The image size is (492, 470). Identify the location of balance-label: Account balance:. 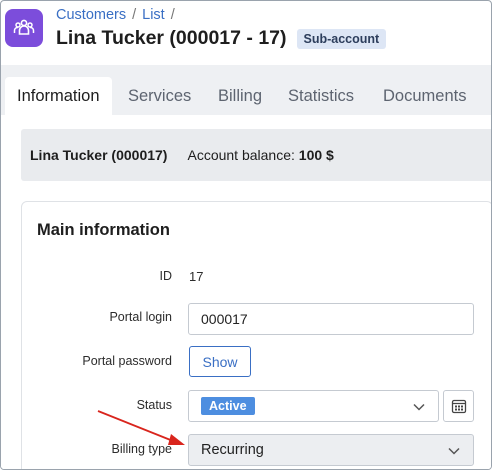
(241, 155).